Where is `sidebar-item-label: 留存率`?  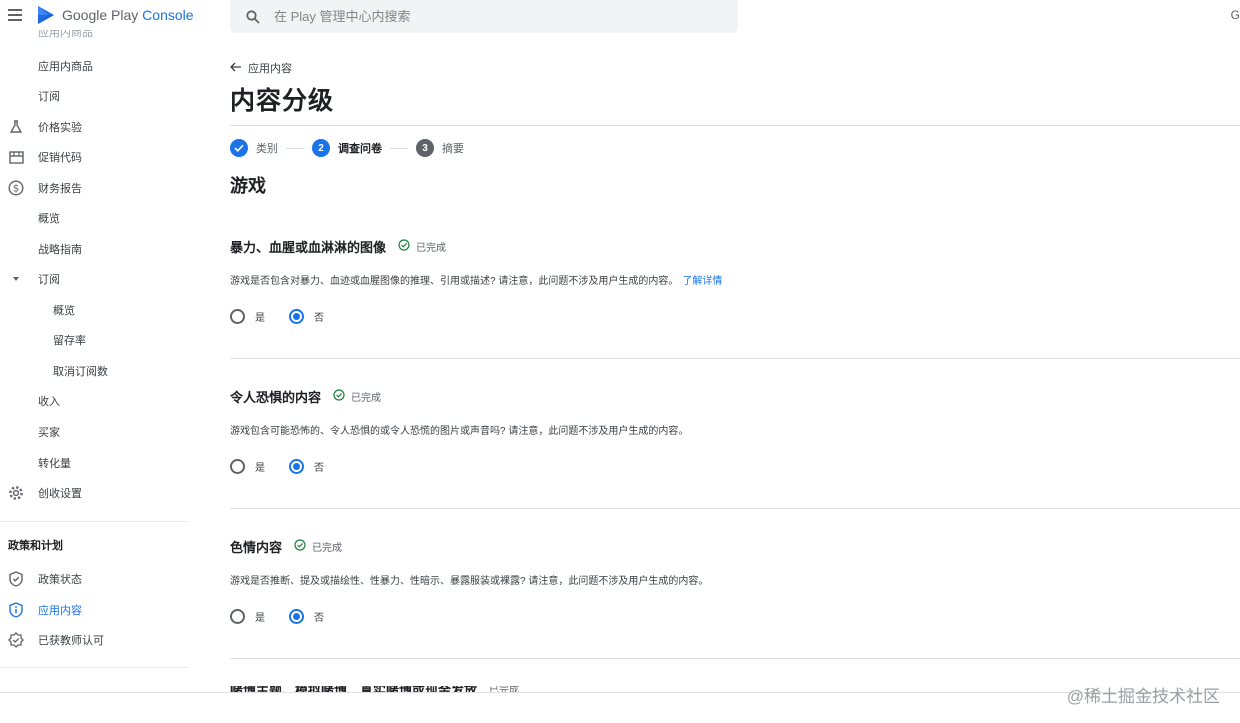 sidebar-item-label: 留存率 is located at coordinates (69, 341).